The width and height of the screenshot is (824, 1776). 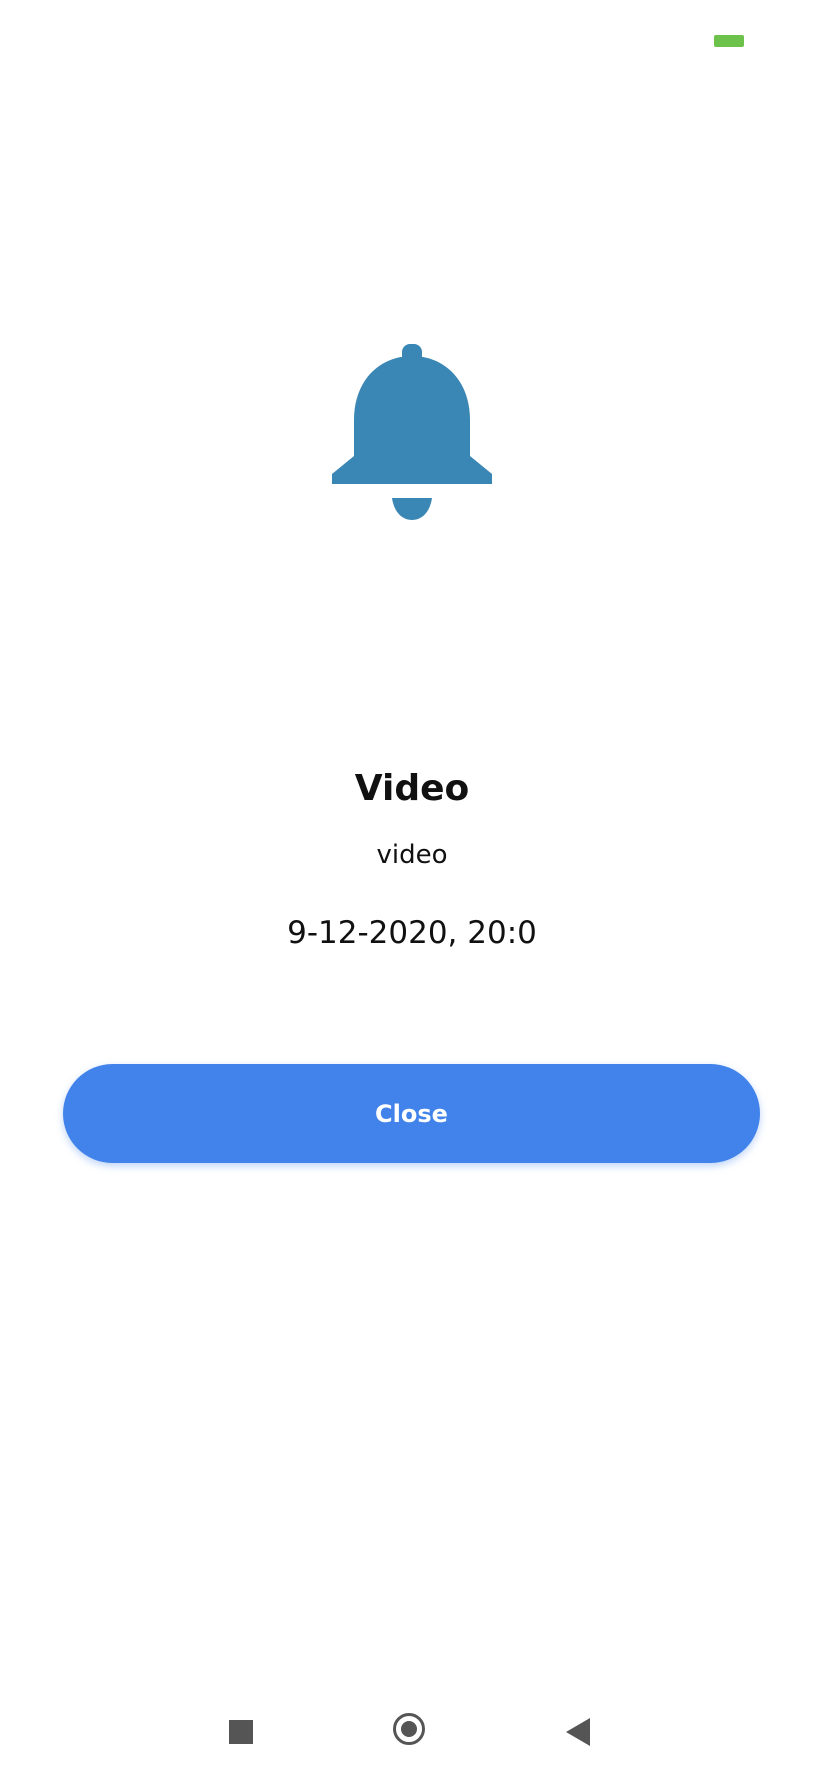 What do you see at coordinates (412, 788) in the screenshot?
I see `alert-title: Video` at bounding box center [412, 788].